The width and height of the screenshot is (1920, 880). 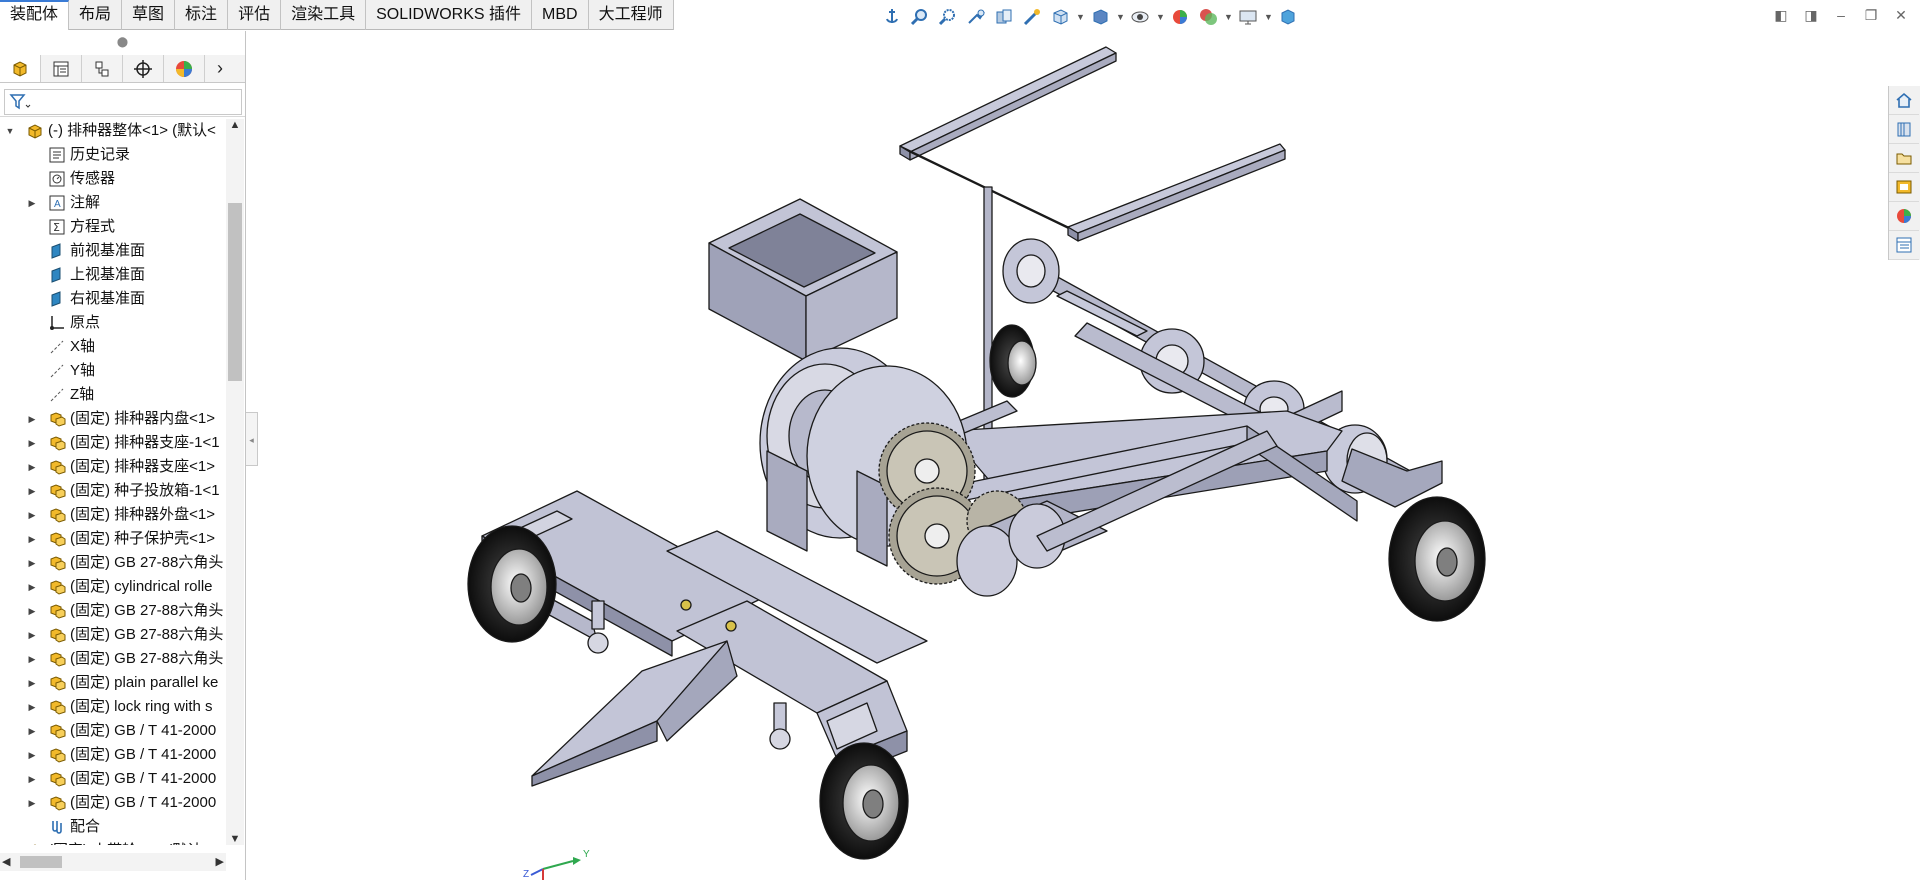 What do you see at coordinates (1781, 15) in the screenshot?
I see `tile-left-icon: ◧` at bounding box center [1781, 15].